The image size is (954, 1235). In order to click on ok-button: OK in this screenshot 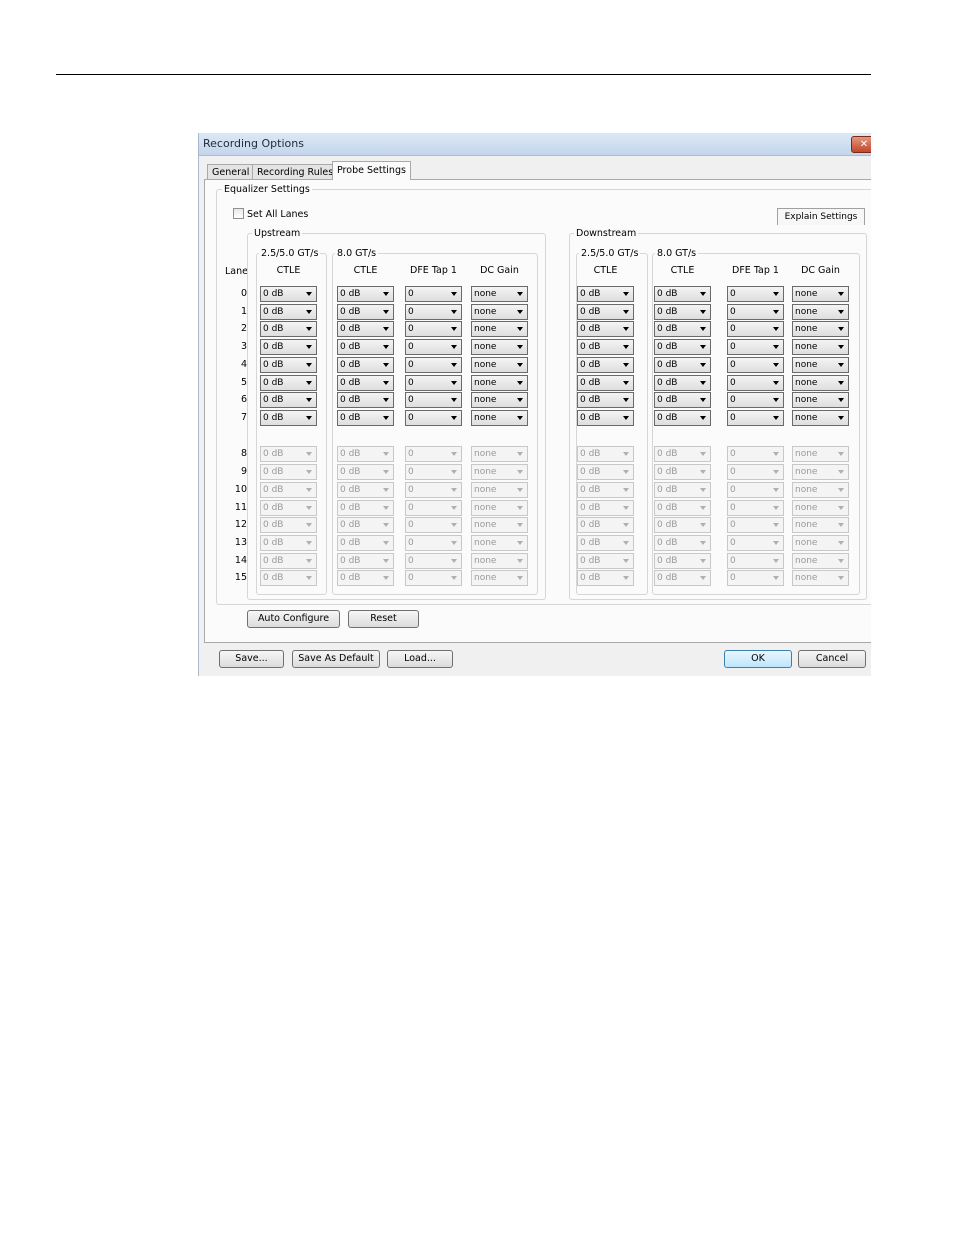, I will do `click(758, 659)`.